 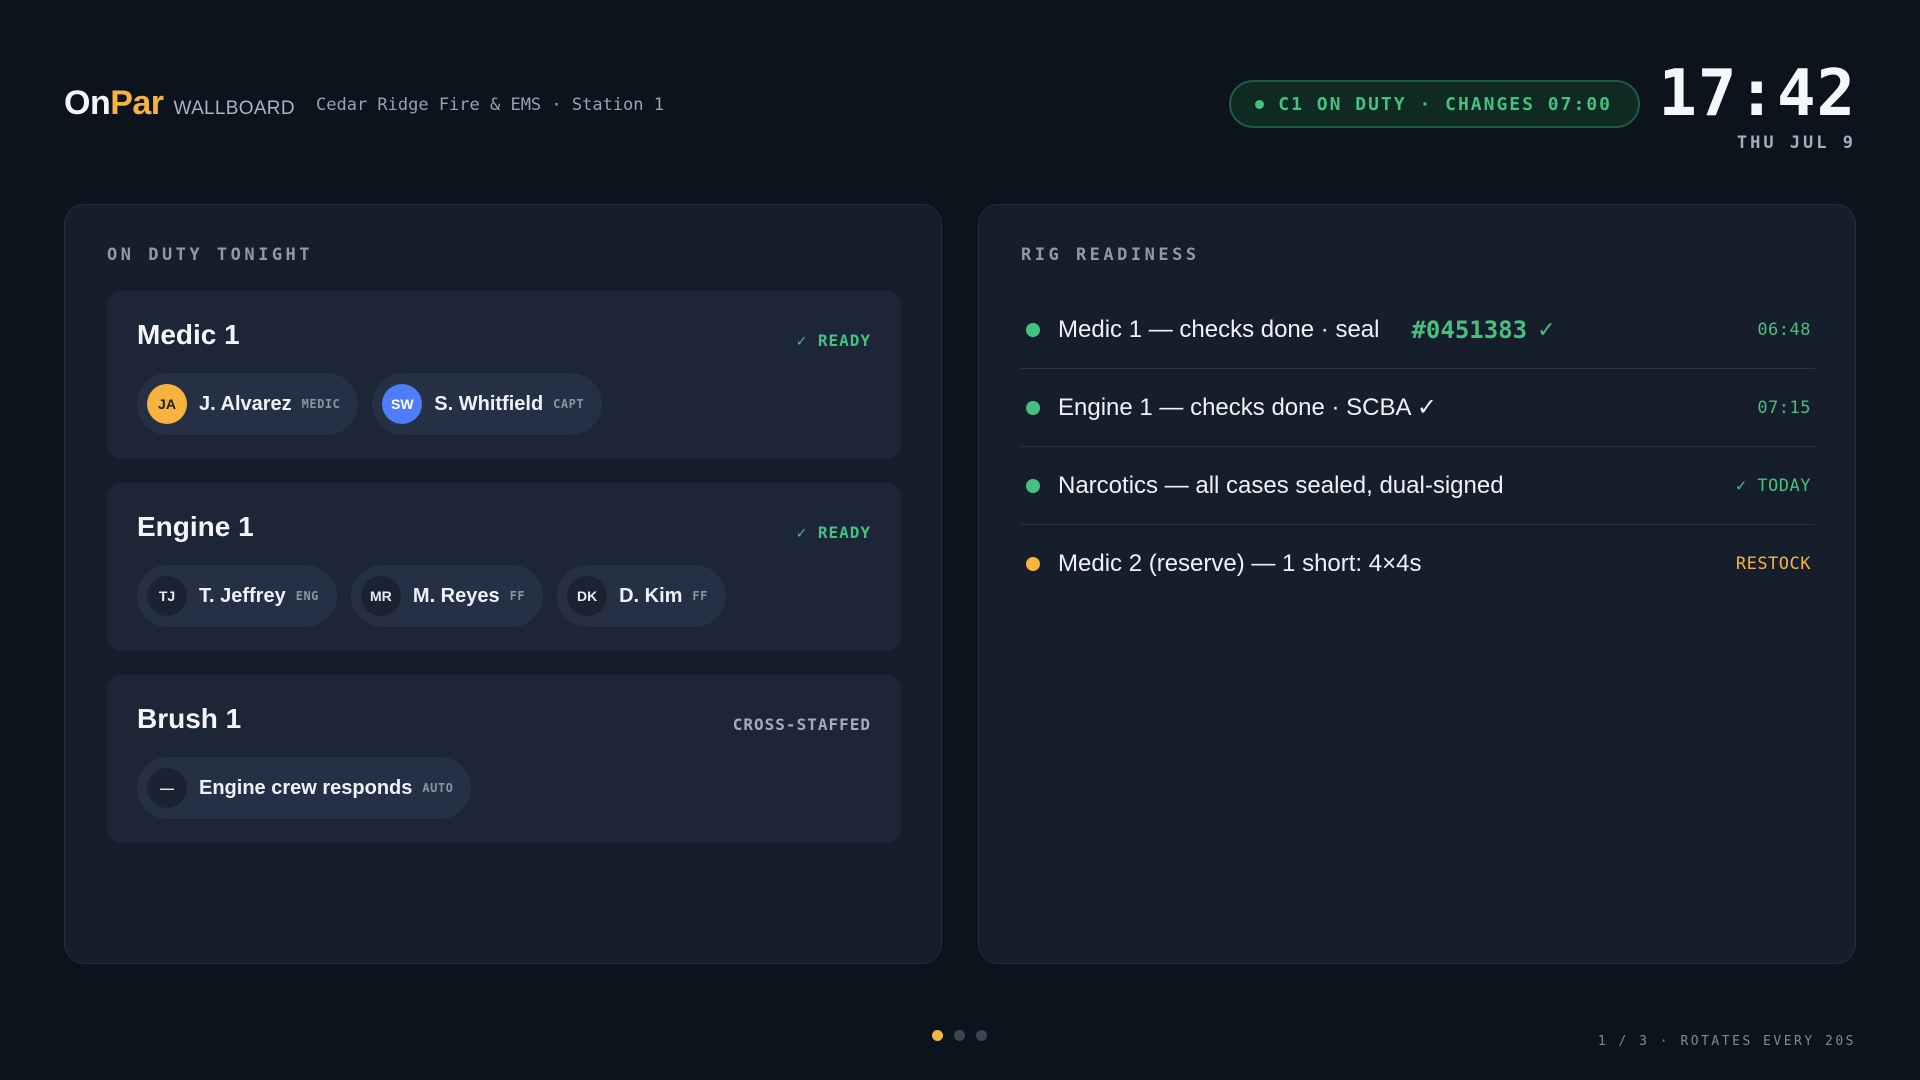 What do you see at coordinates (490, 105) in the screenshot?
I see `station-name: Cedar Ridge Fire & EMS · Station 1` at bounding box center [490, 105].